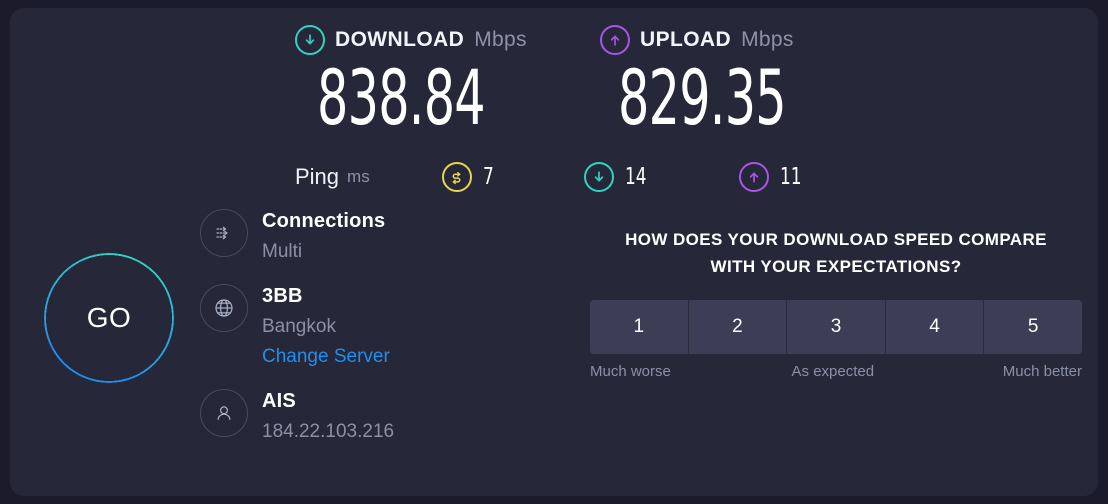 This screenshot has width=1108, height=504. Describe the element at coordinates (833, 371) in the screenshot. I see `legend-as-expected: As expected` at that location.